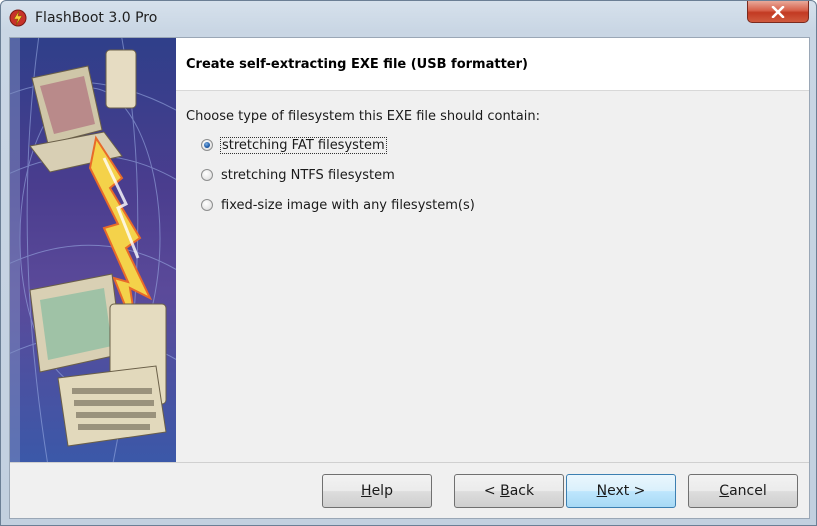 This screenshot has height=526, width=817. I want to click on close-icon, so click(778, 11).